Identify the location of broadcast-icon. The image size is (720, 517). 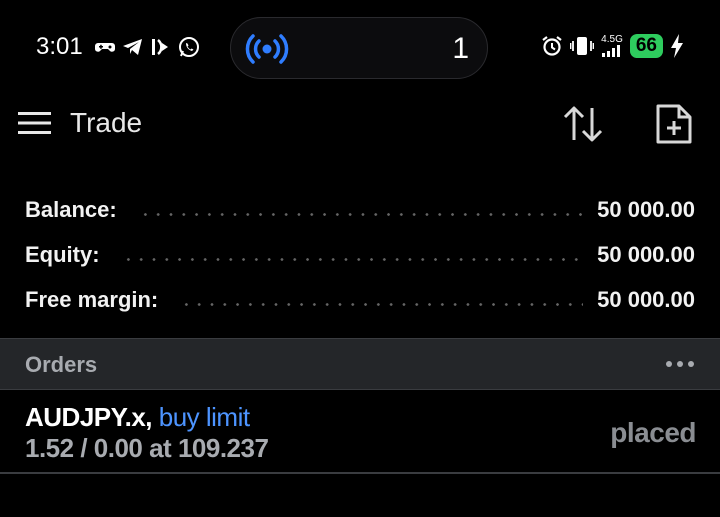
(267, 49).